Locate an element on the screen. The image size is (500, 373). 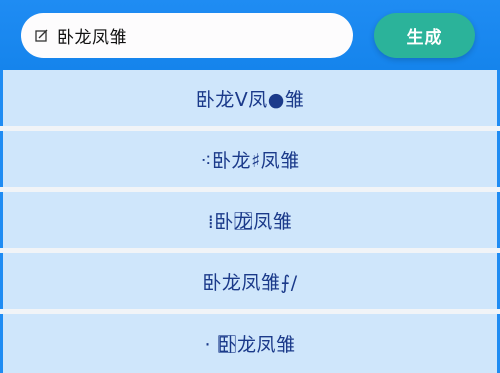
result-row: ⁞卧龙⃞凤雏 is located at coordinates (250, 220).